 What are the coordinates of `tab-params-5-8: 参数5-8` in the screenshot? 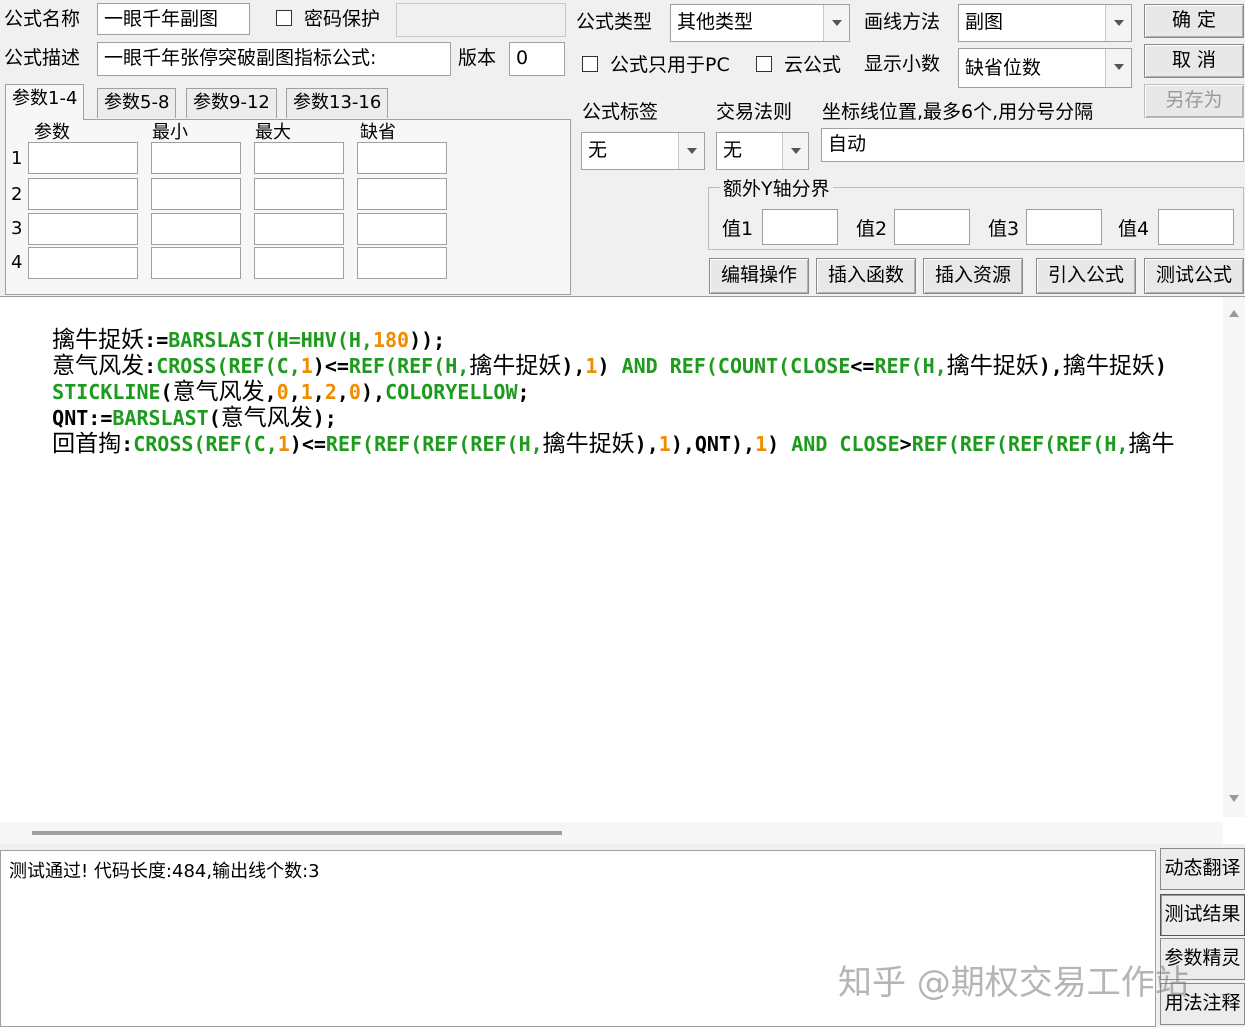 It's located at (137, 103).